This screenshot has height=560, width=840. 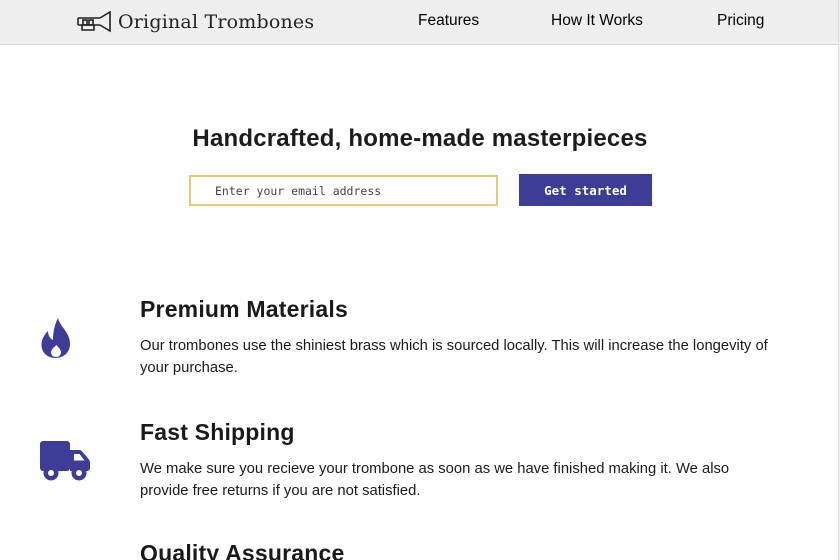 I want to click on logo: Original Trombones, so click(x=195, y=22).